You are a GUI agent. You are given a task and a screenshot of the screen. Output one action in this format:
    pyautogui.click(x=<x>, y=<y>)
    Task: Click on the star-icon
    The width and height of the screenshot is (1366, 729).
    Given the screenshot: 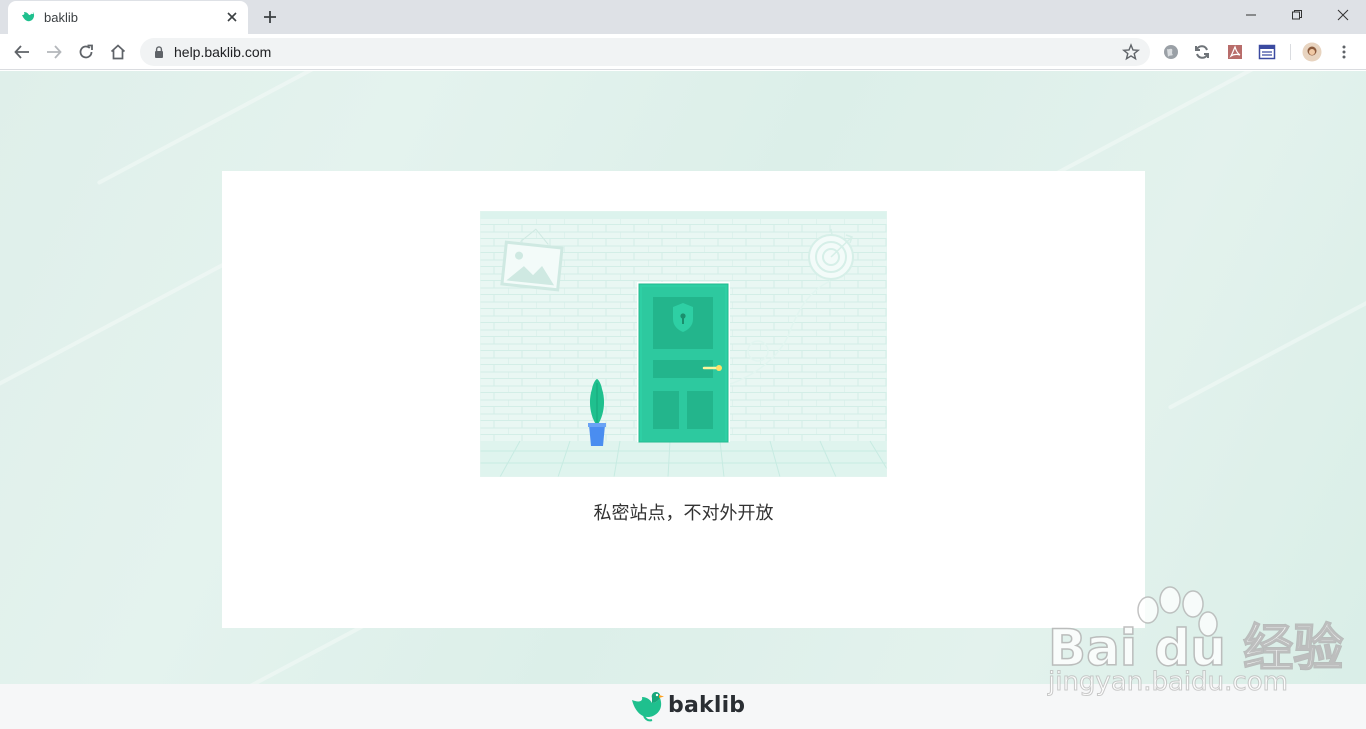 What is the action you would take?
    pyautogui.click(x=1131, y=52)
    